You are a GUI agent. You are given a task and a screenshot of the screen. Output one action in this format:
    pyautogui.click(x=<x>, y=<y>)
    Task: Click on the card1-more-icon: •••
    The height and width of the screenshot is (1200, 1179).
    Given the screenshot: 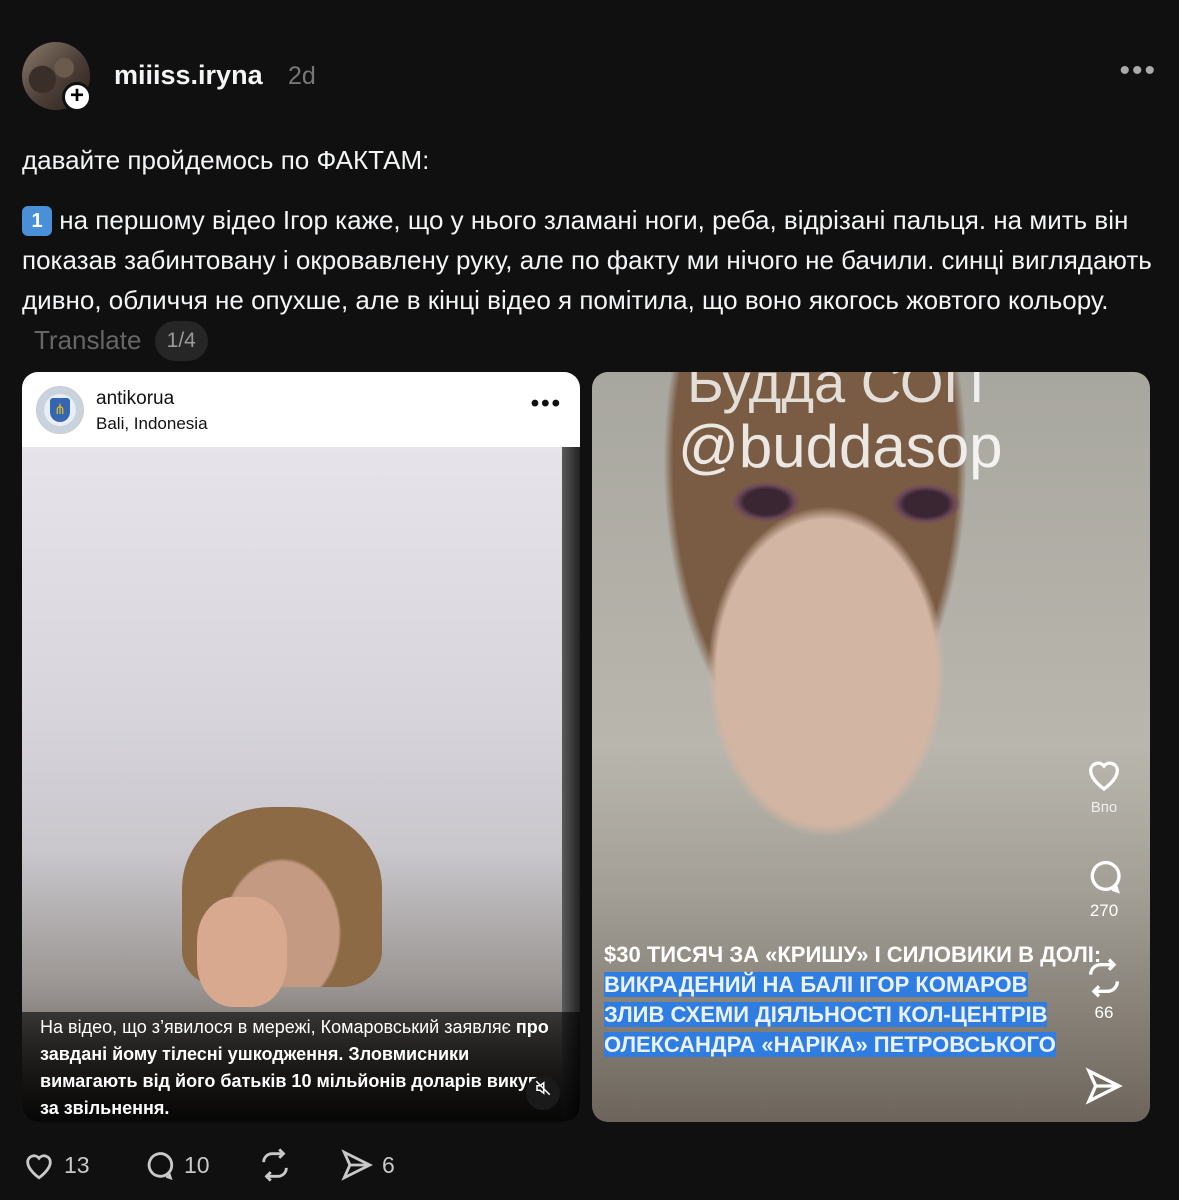 What is the action you would take?
    pyautogui.click(x=546, y=403)
    